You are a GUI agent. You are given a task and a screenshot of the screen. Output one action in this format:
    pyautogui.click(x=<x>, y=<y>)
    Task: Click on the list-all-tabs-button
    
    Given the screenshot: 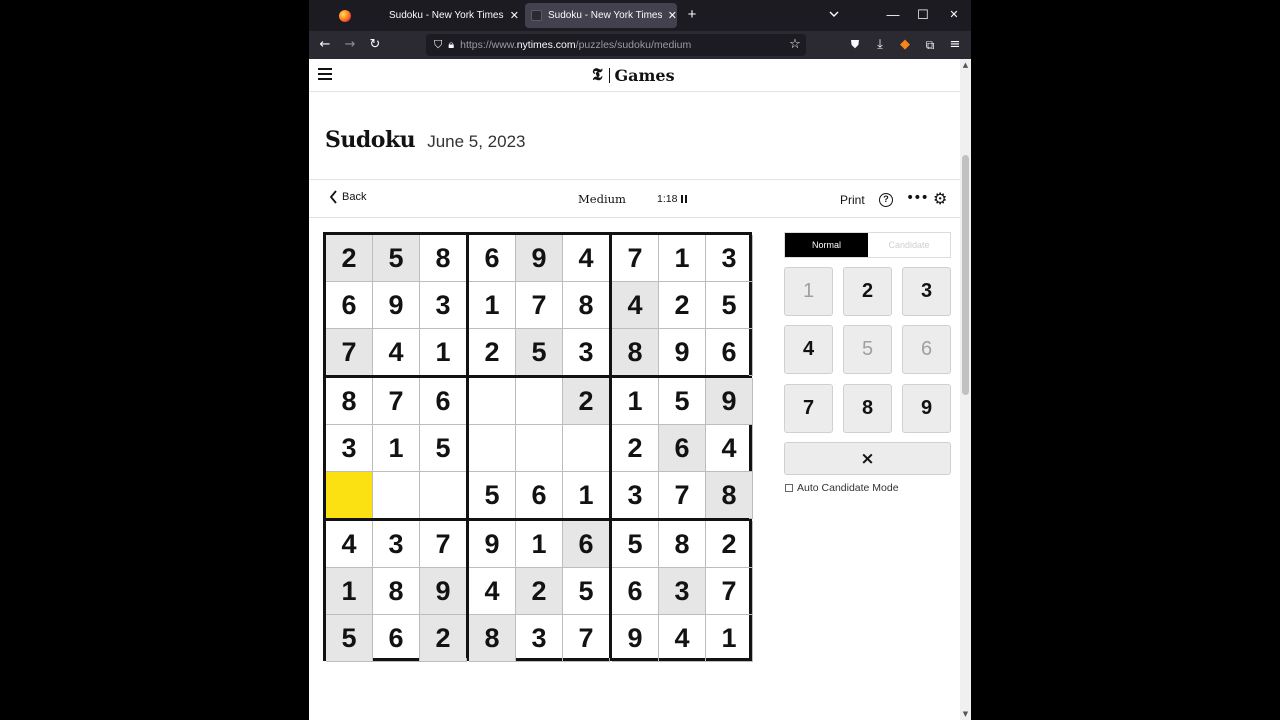 What is the action you would take?
    pyautogui.click(x=834, y=15)
    